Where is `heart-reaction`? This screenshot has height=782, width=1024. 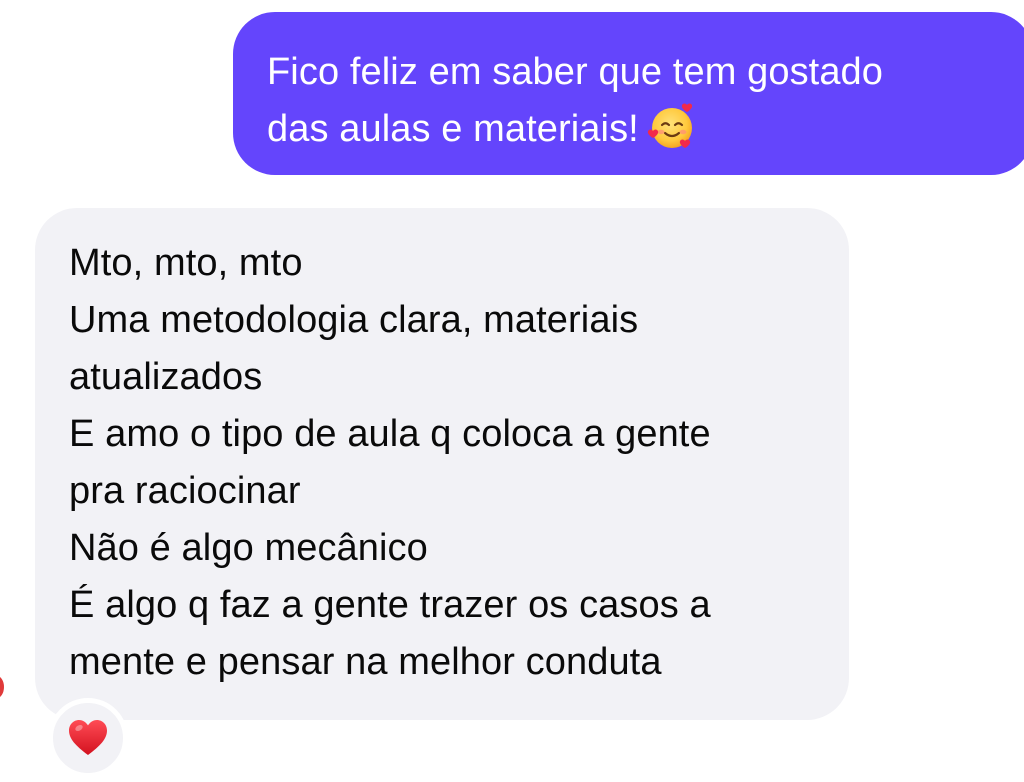
heart-reaction is located at coordinates (88, 738).